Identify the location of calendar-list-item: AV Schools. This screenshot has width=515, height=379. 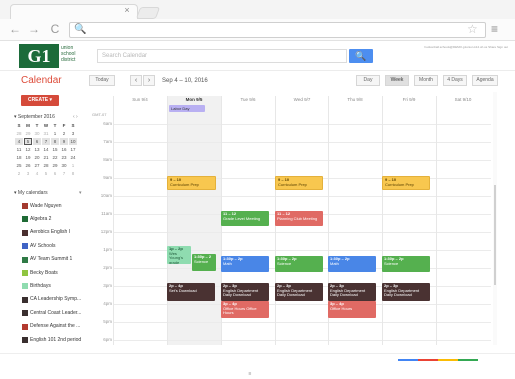
(58, 246).